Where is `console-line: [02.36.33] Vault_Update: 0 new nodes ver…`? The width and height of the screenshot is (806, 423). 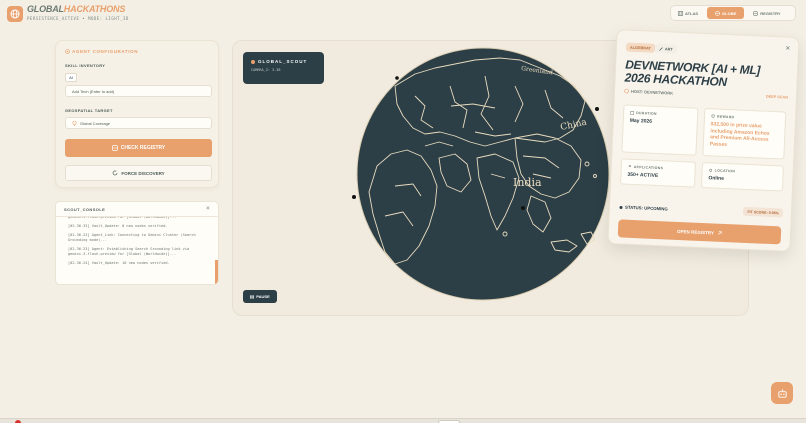 console-line: [02.36.33] Vault_Update: 0 new nodes ver… is located at coordinates (118, 226).